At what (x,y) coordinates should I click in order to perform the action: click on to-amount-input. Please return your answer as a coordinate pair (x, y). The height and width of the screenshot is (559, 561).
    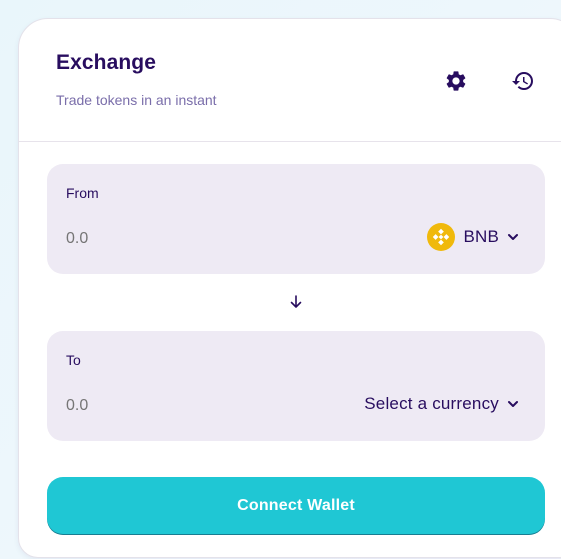
    Looking at the image, I should click on (166, 406).